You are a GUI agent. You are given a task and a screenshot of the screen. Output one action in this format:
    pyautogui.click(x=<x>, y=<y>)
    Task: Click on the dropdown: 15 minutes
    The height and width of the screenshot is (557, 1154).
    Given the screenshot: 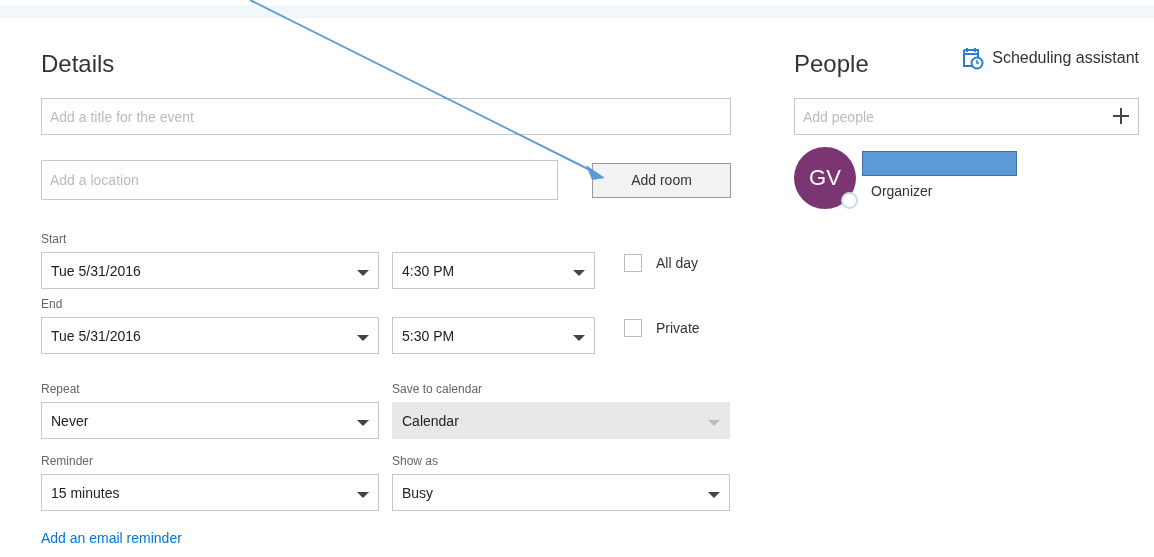 What is the action you would take?
    pyautogui.click(x=210, y=492)
    